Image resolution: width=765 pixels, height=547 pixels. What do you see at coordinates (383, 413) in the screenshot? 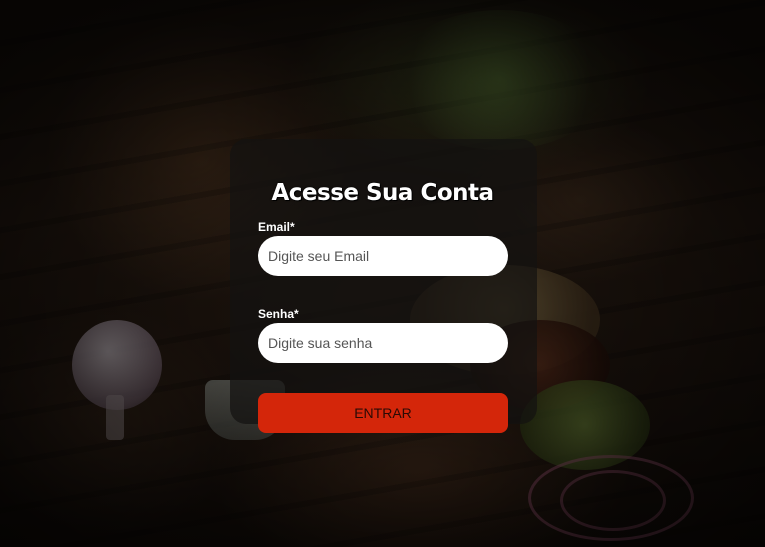
I see `submit-button: ENTRAR` at bounding box center [383, 413].